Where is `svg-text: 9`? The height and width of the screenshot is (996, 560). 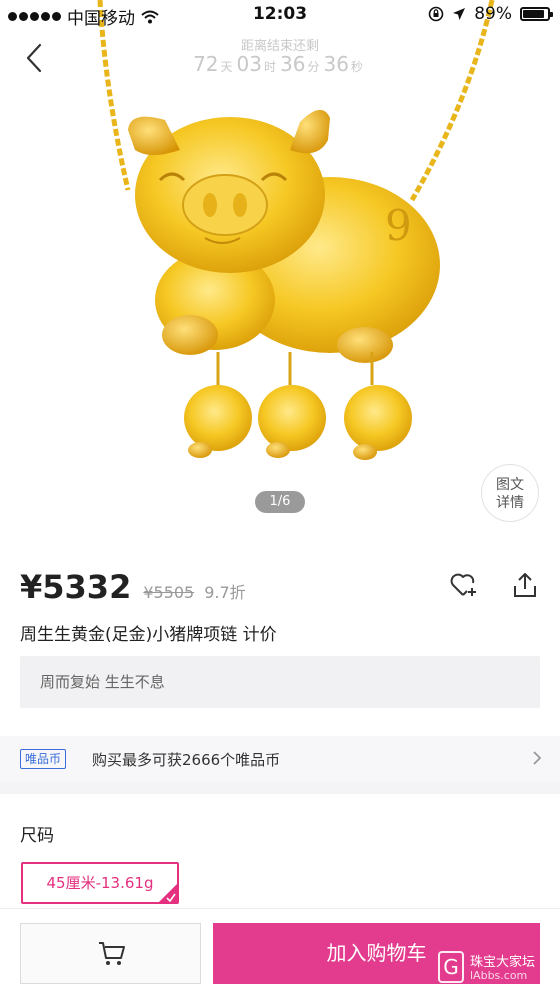 svg-text: 9 is located at coordinates (398, 225).